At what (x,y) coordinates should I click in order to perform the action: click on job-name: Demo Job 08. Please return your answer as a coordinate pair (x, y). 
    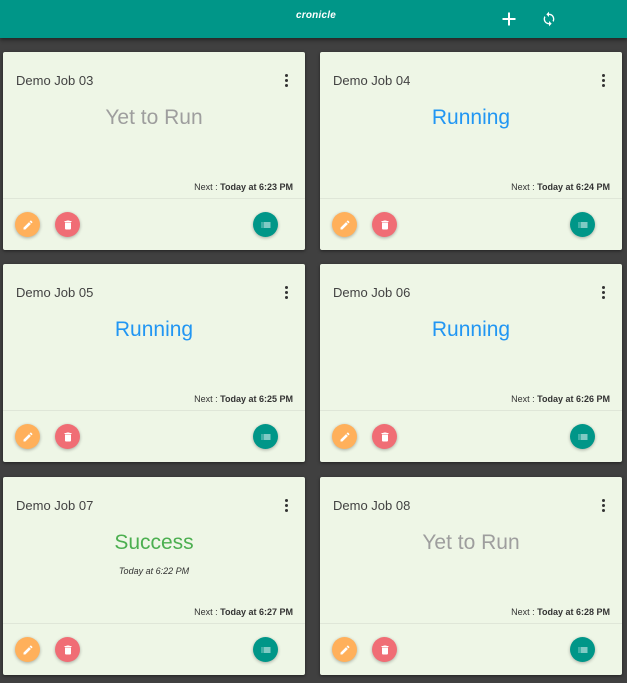
    Looking at the image, I should click on (372, 505).